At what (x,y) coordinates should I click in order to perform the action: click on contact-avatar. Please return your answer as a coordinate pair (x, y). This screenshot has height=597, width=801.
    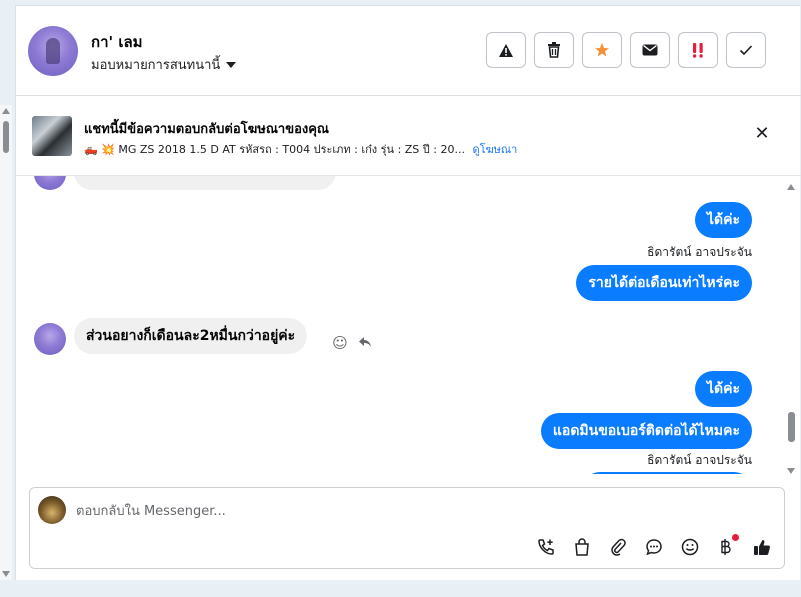
    Looking at the image, I should click on (53, 51).